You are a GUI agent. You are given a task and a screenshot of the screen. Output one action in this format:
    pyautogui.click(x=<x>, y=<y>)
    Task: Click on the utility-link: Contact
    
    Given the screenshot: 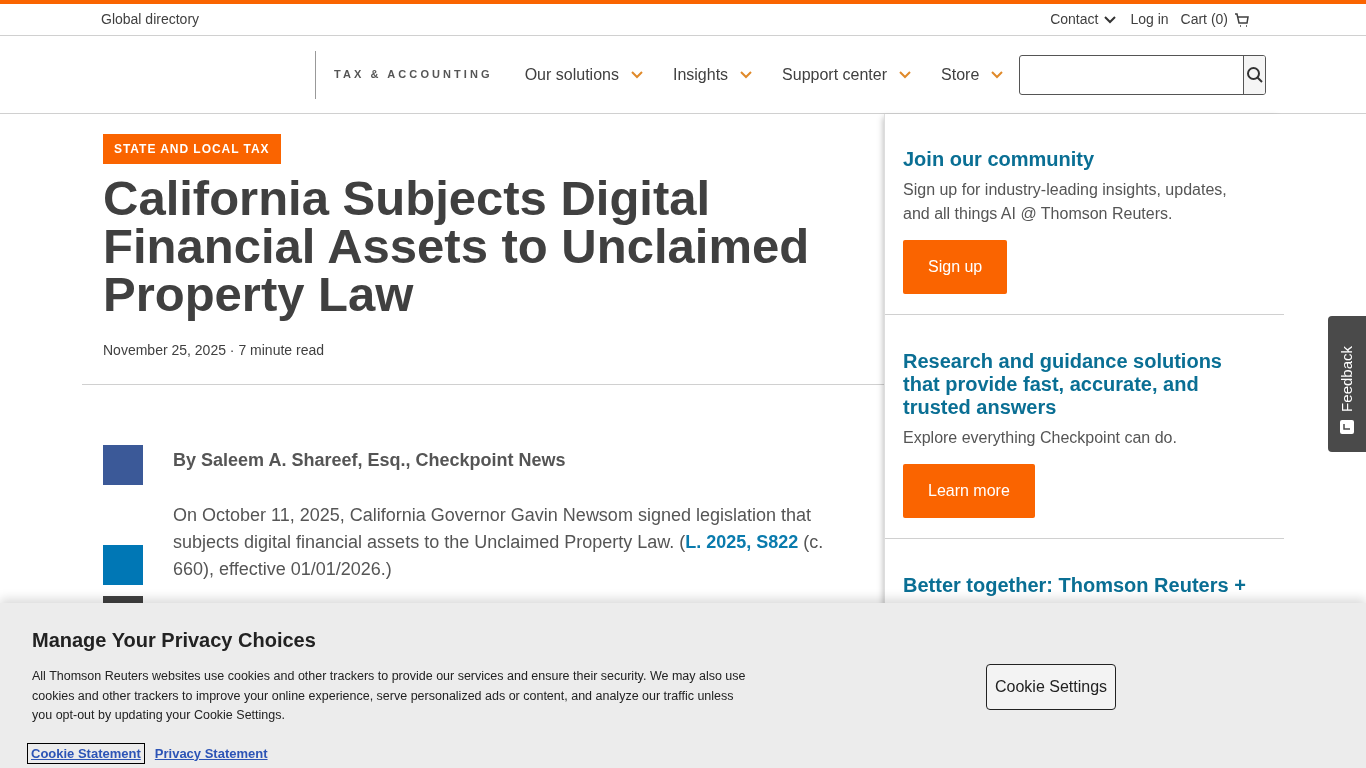 What is the action you would take?
    pyautogui.click(x=1083, y=19)
    